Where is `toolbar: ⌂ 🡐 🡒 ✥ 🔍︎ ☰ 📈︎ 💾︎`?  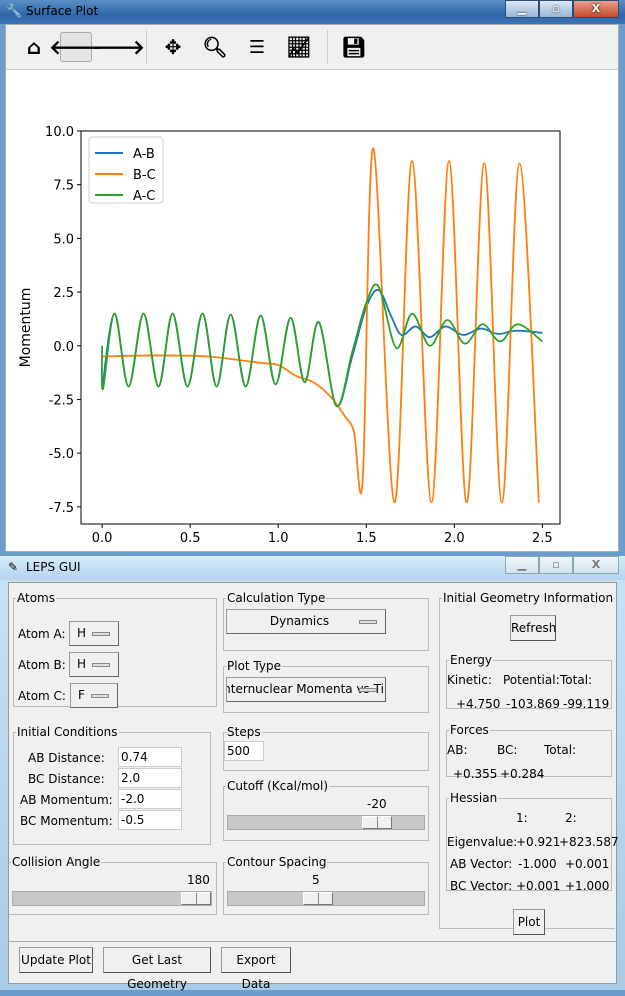
toolbar: ⌂ 🡐 🡒 ✥ 🔍︎ ☰ 📈︎ 💾︎ is located at coordinates (312, 47).